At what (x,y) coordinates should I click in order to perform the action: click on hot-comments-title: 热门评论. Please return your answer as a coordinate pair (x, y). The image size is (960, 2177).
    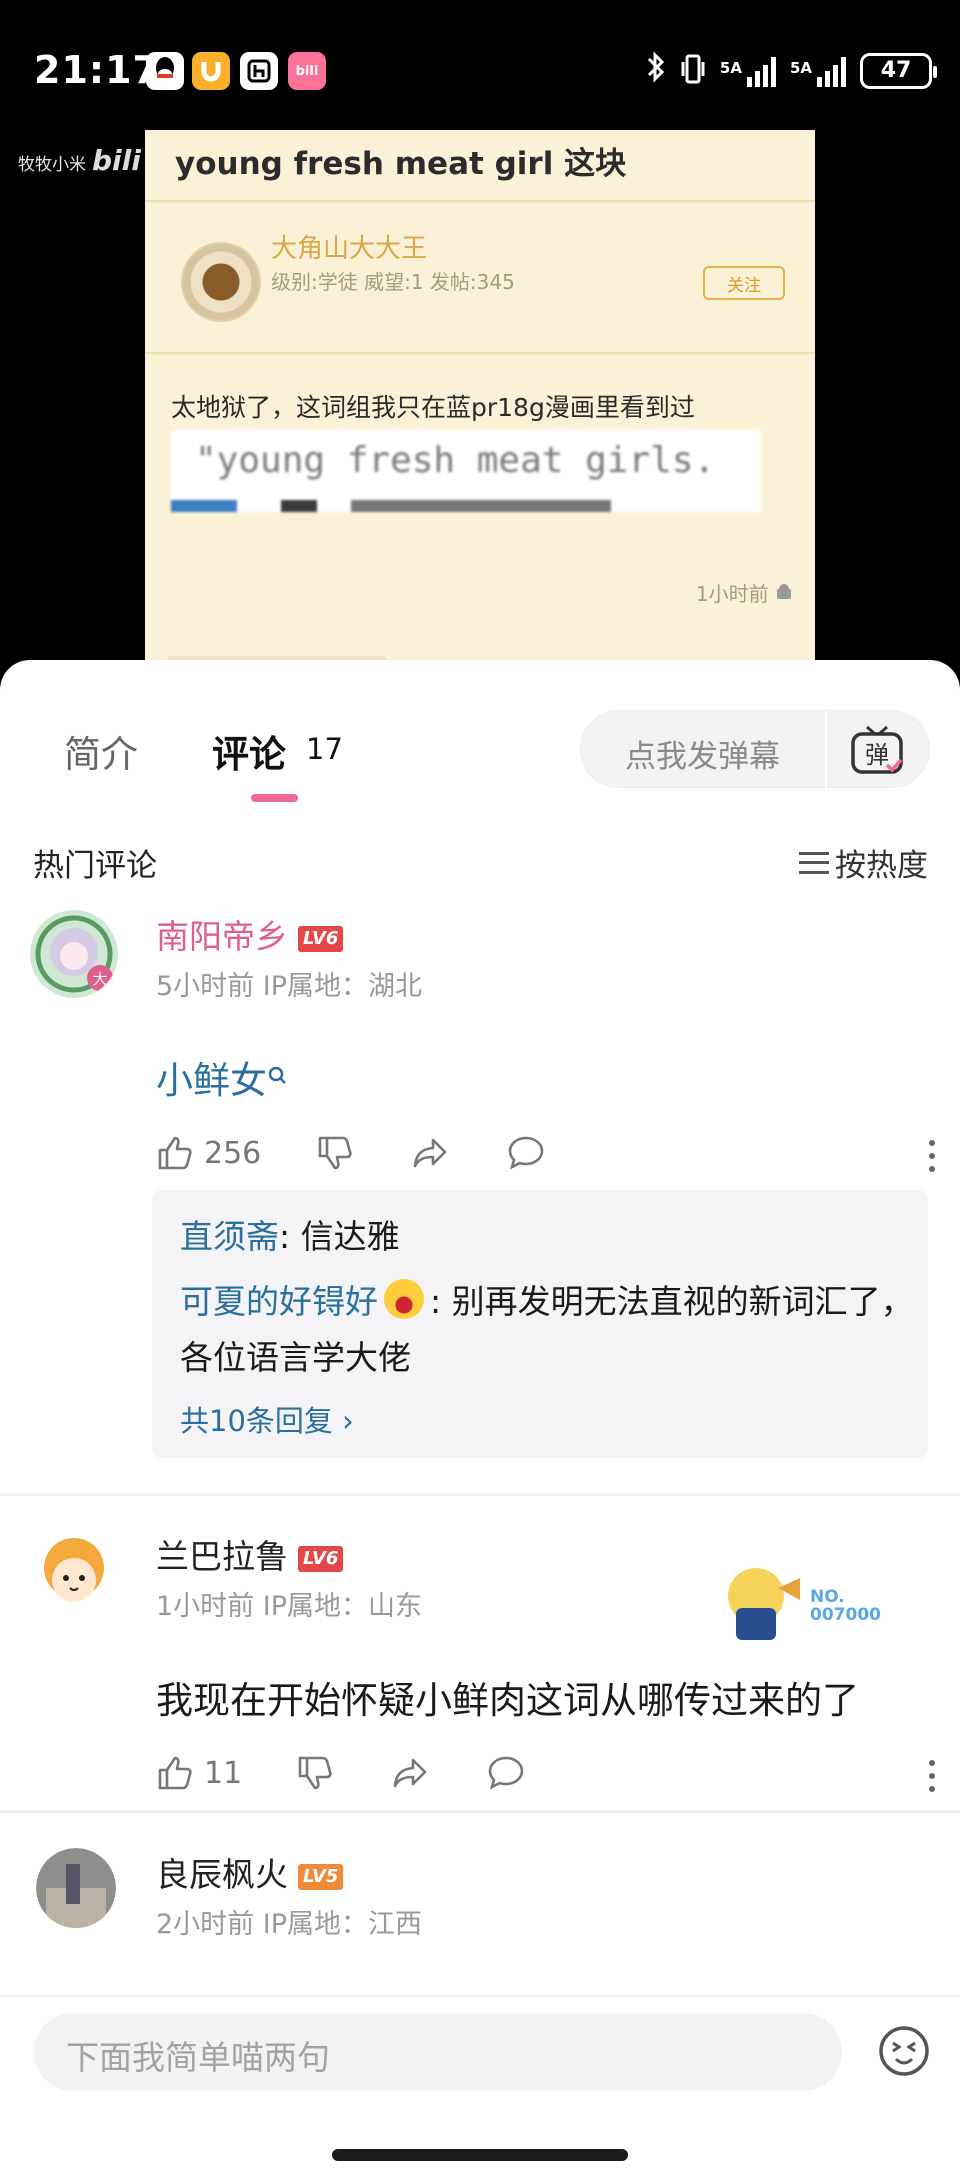
    Looking at the image, I should click on (95, 866).